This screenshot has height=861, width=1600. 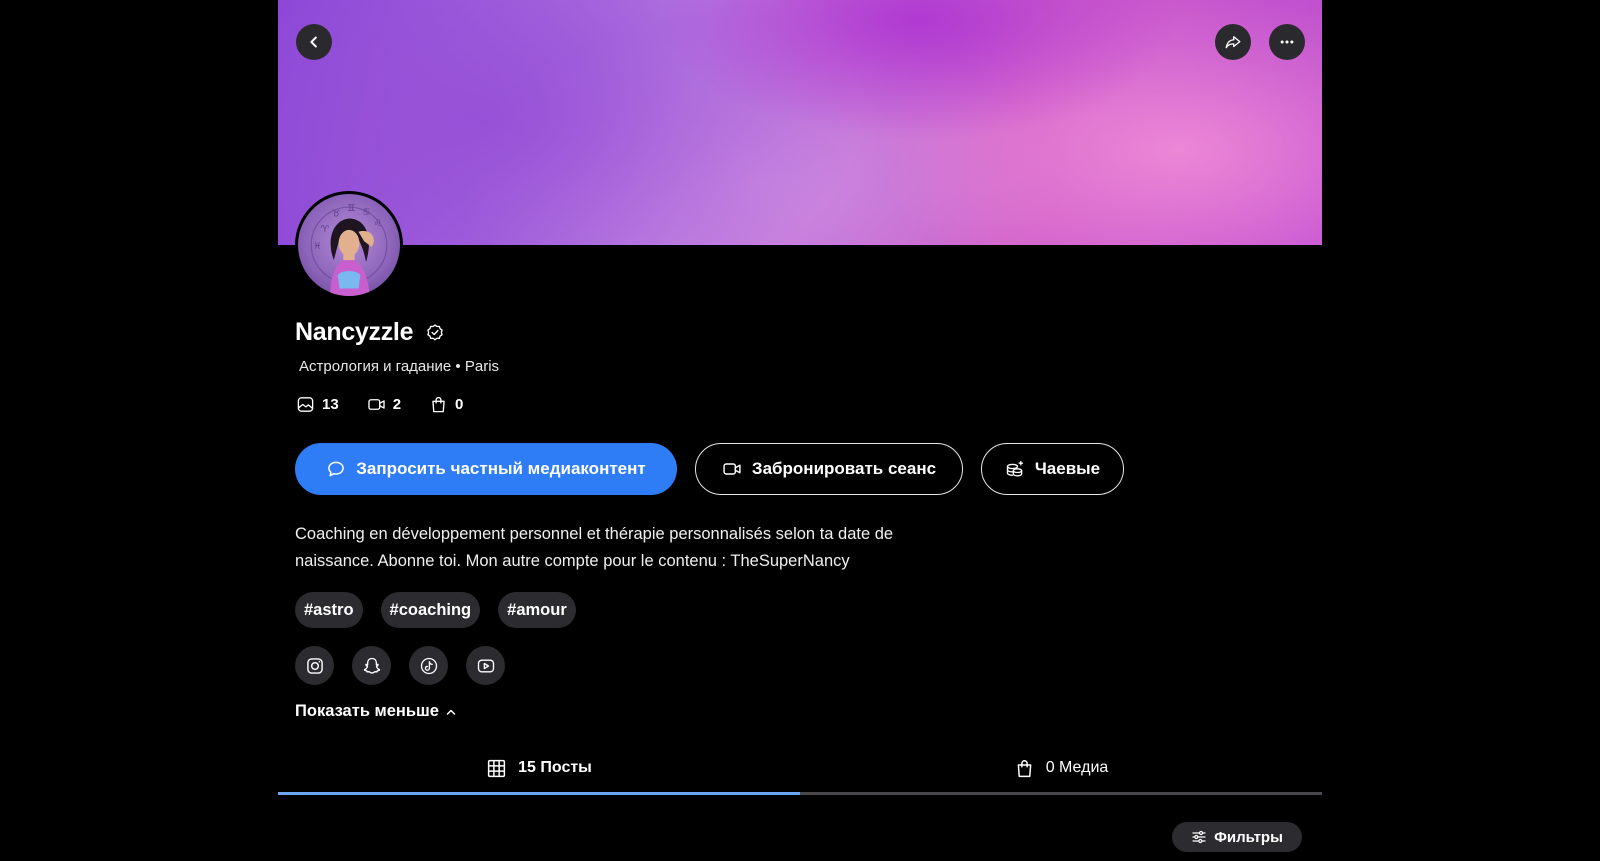 I want to click on chevron-left-icon, so click(x=313, y=42).